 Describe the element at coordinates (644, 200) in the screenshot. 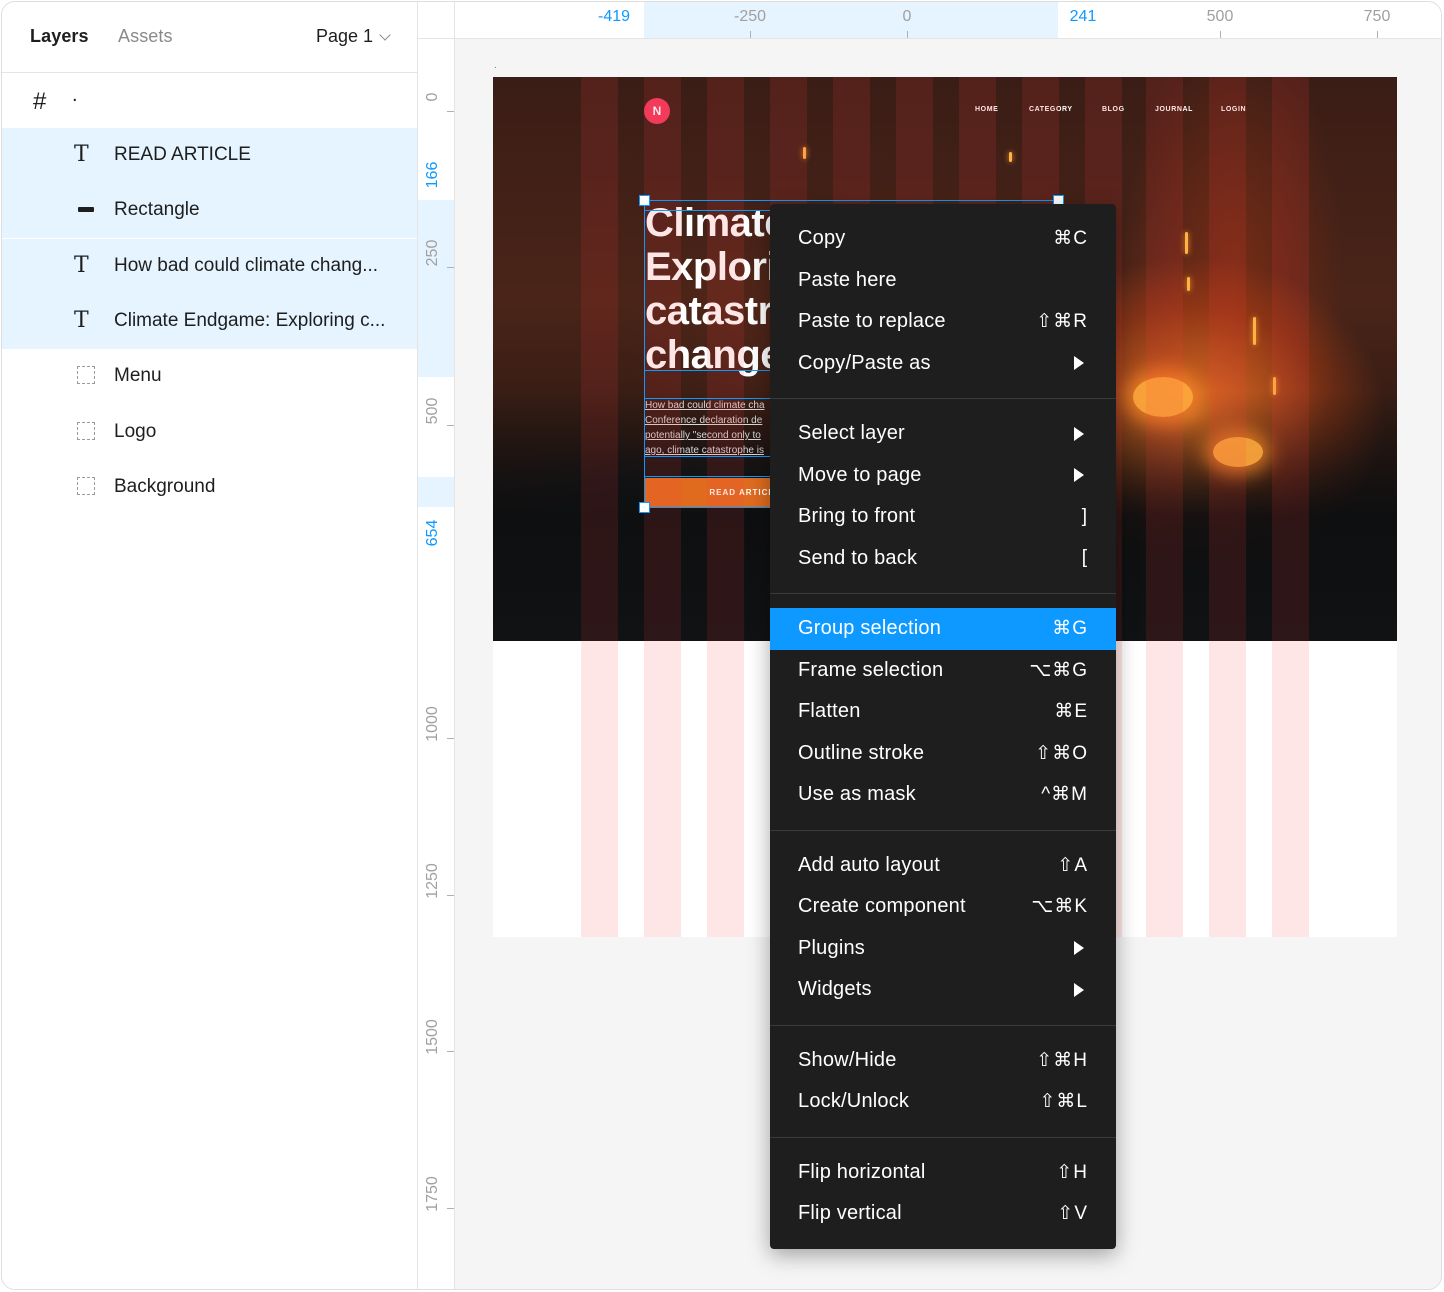

I see `resize-handle-top-left` at that location.